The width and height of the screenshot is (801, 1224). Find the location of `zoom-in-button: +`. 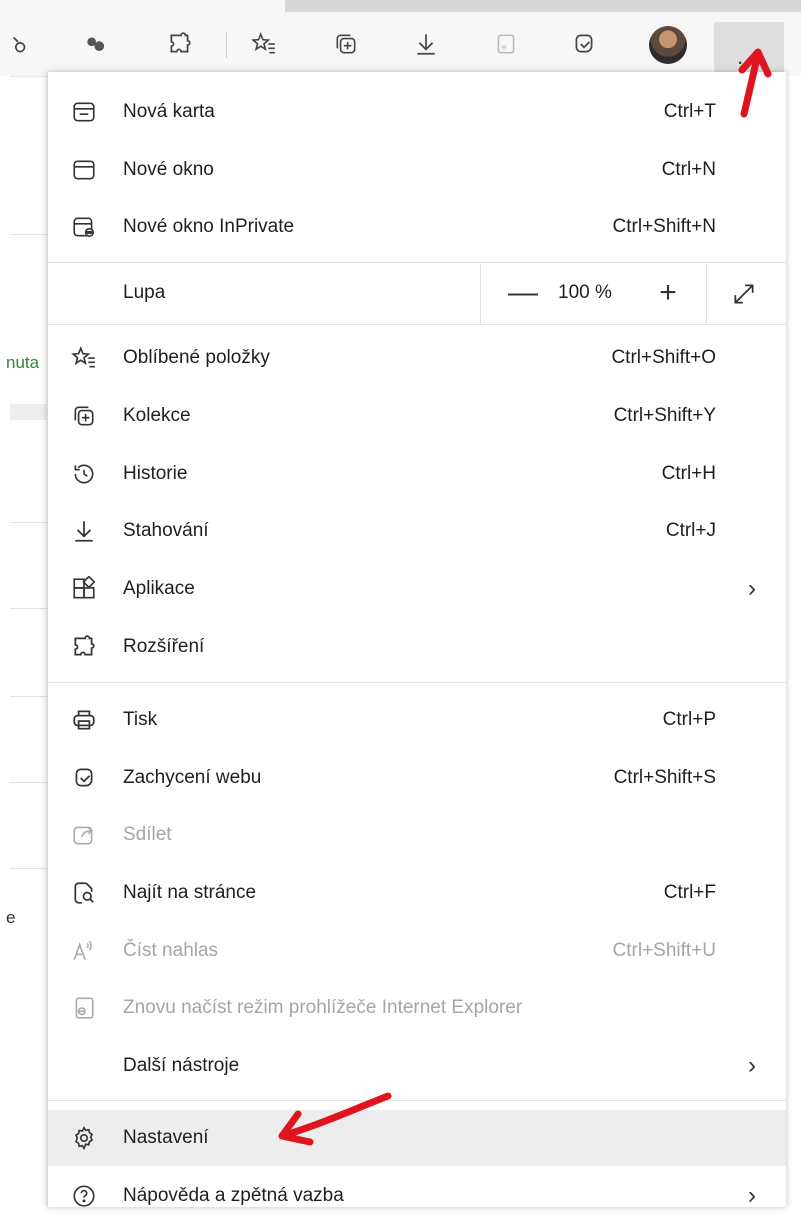

zoom-in-button: + is located at coordinates (668, 294).